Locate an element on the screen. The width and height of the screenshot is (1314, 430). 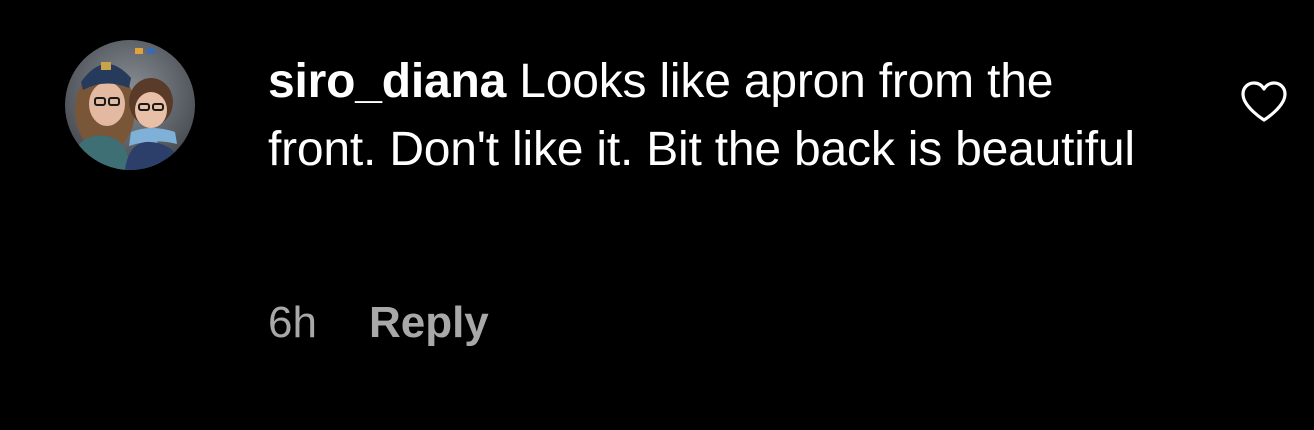
like-button is located at coordinates (1264, 102).